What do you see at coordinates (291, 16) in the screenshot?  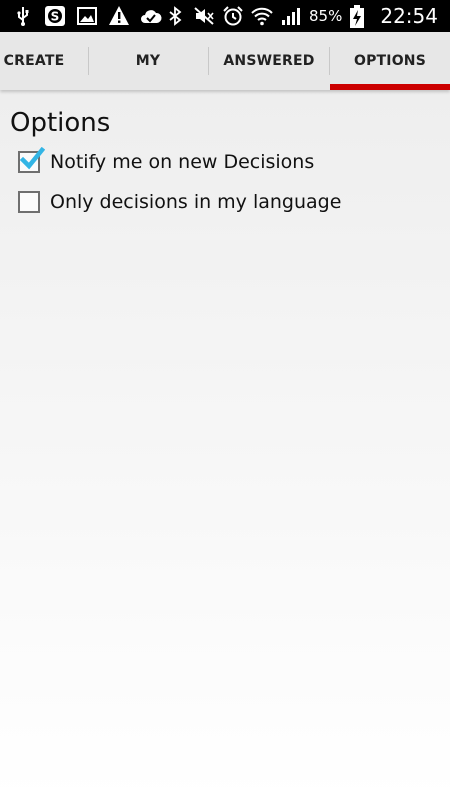 I see `signal-icon` at bounding box center [291, 16].